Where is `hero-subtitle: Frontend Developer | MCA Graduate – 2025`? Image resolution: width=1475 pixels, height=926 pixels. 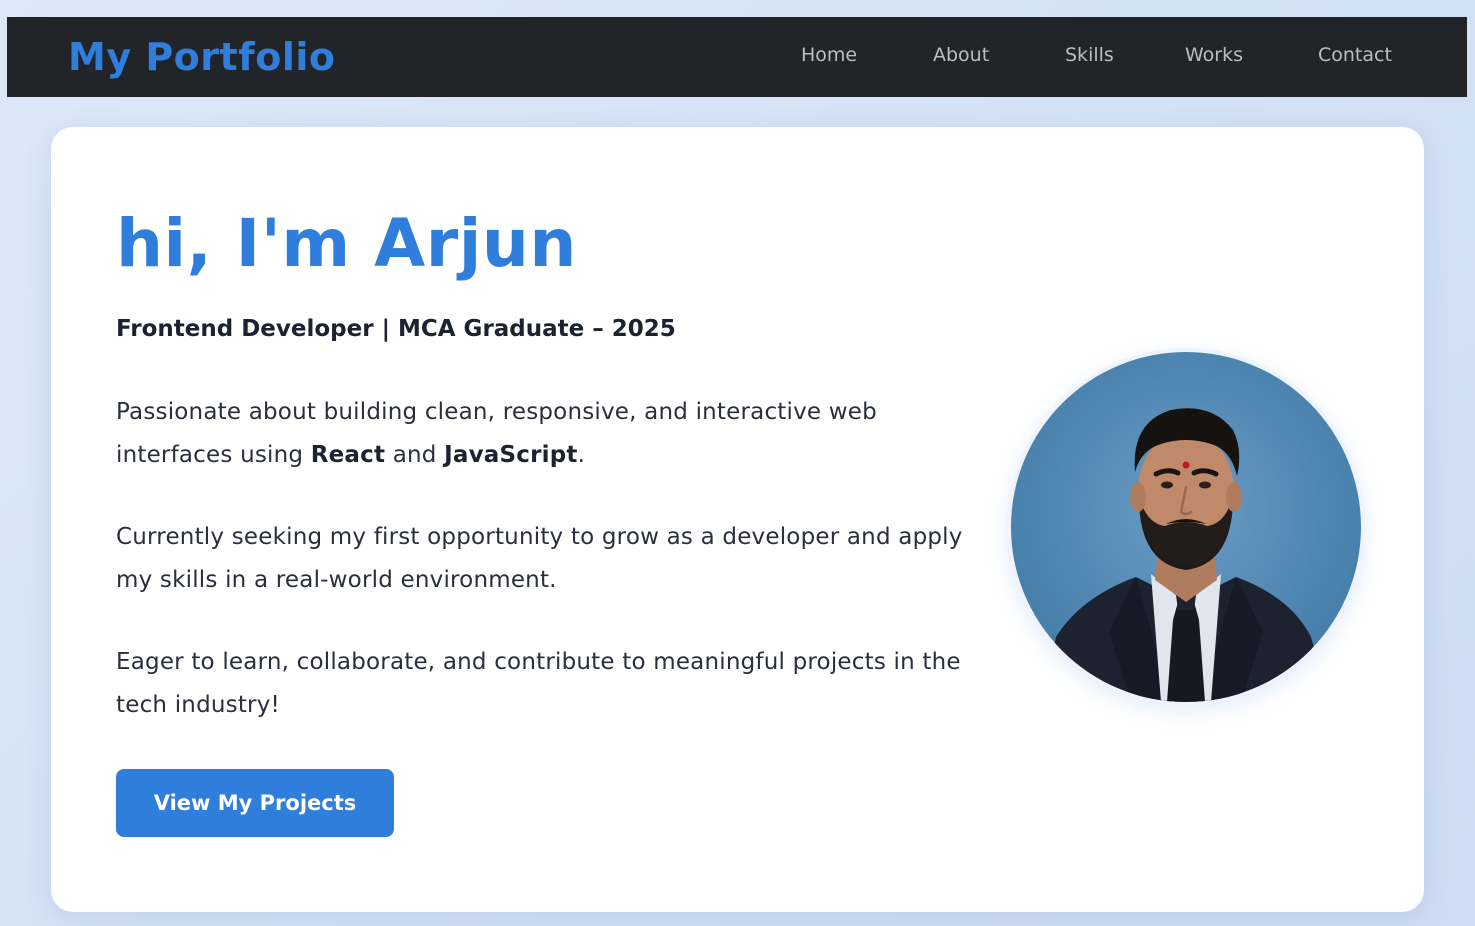
hero-subtitle: Frontend Developer | MCA Graduate – 2025 is located at coordinates (396, 329).